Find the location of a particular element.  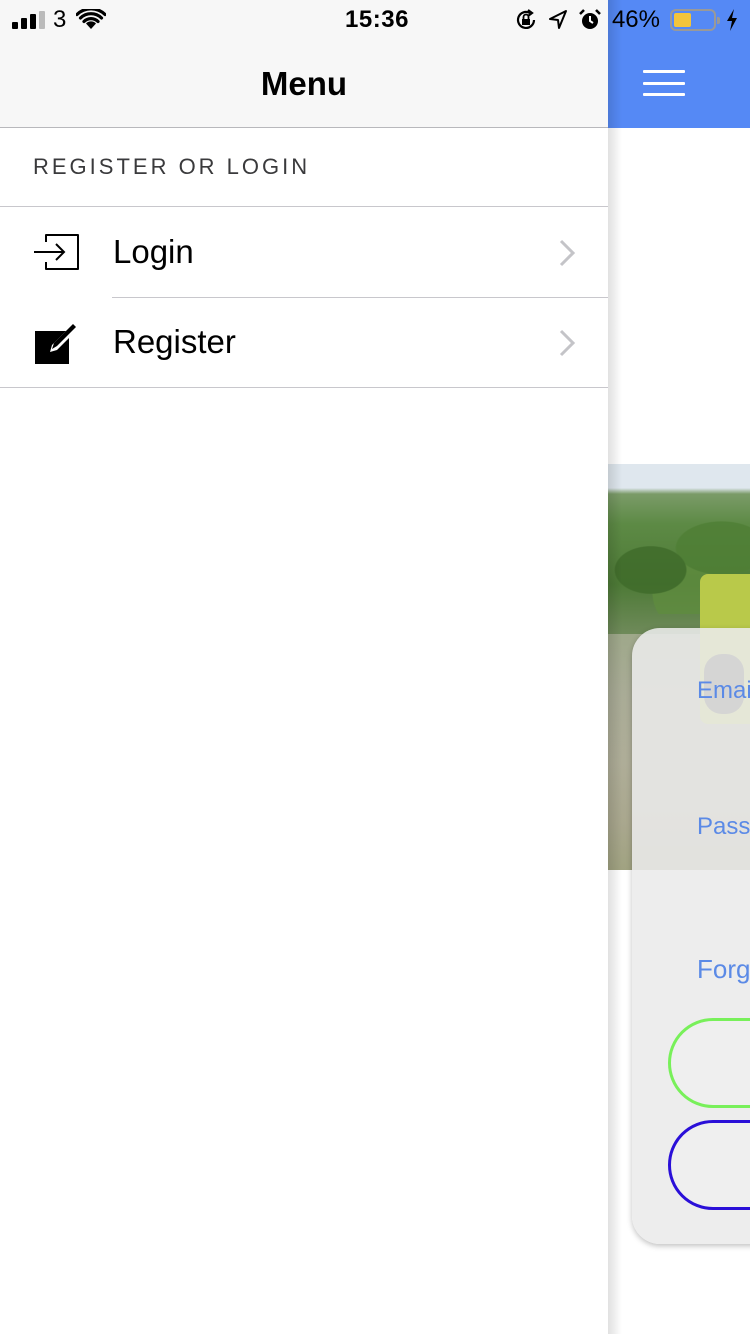

menu-list: Login Register is located at coordinates (304, 297).